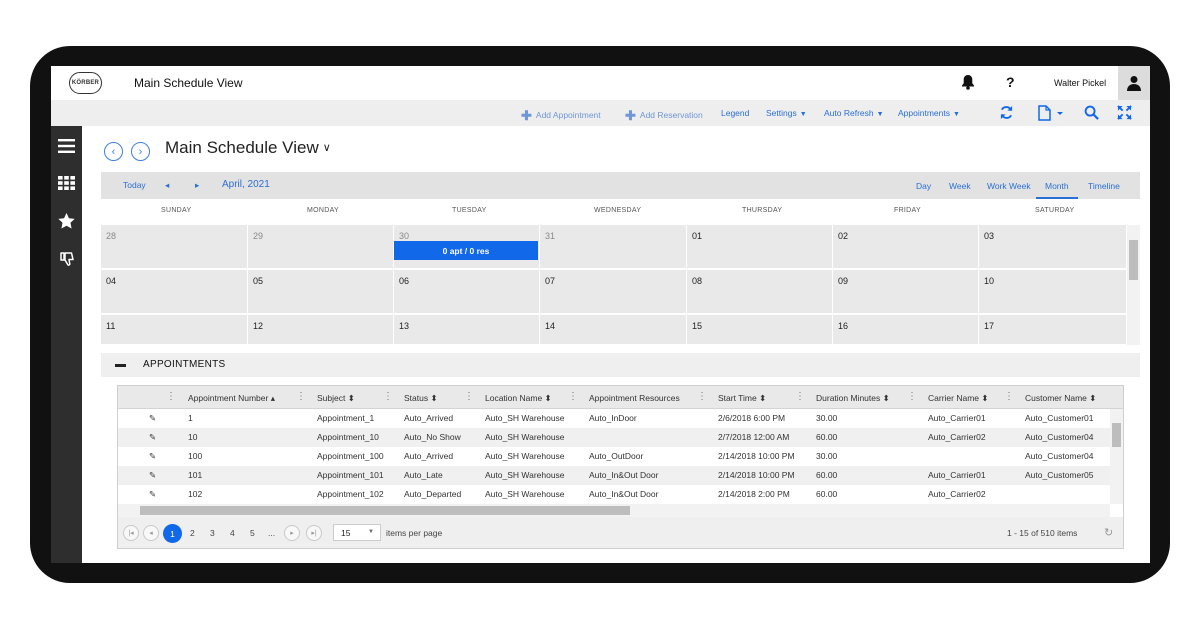  What do you see at coordinates (620, 365) in the screenshot?
I see `appointments-panel-header: APPOINTMENTS` at bounding box center [620, 365].